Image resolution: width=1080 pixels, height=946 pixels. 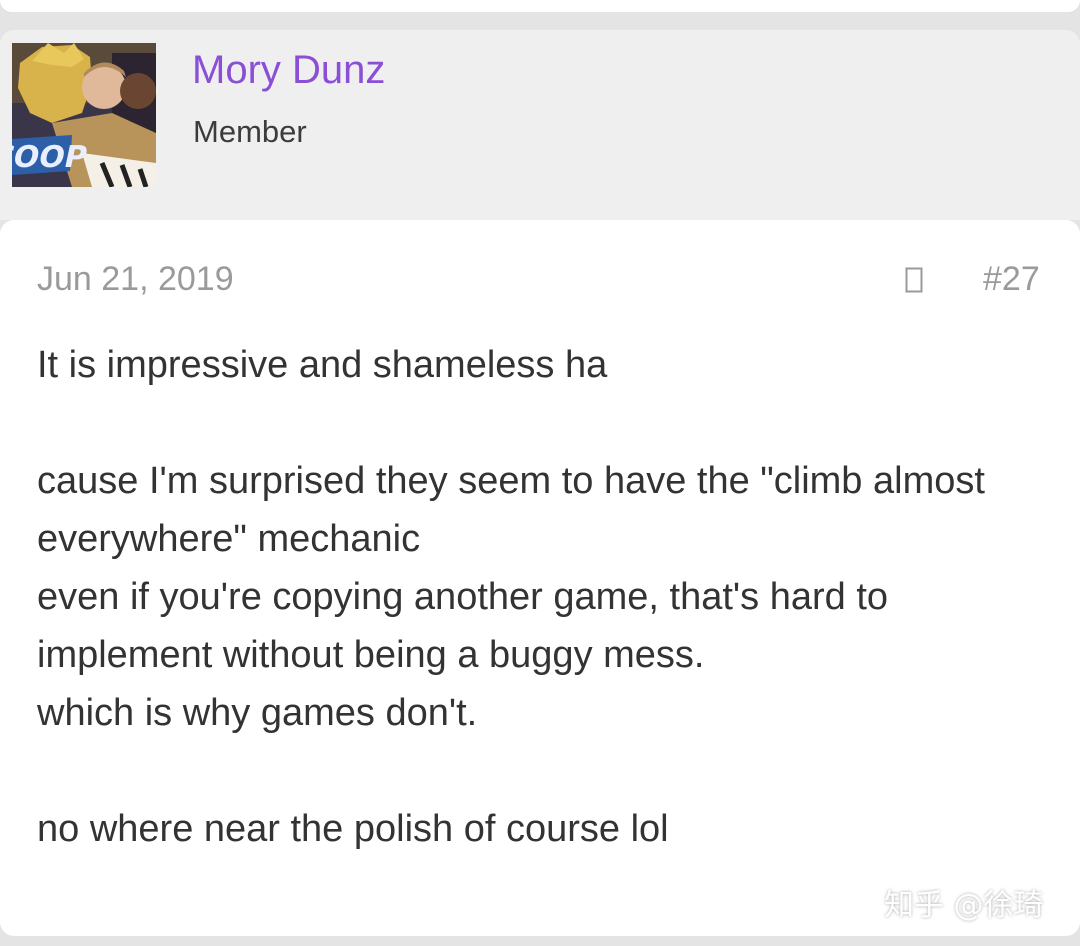 I want to click on page-bottom-strip, so click(x=540, y=941).